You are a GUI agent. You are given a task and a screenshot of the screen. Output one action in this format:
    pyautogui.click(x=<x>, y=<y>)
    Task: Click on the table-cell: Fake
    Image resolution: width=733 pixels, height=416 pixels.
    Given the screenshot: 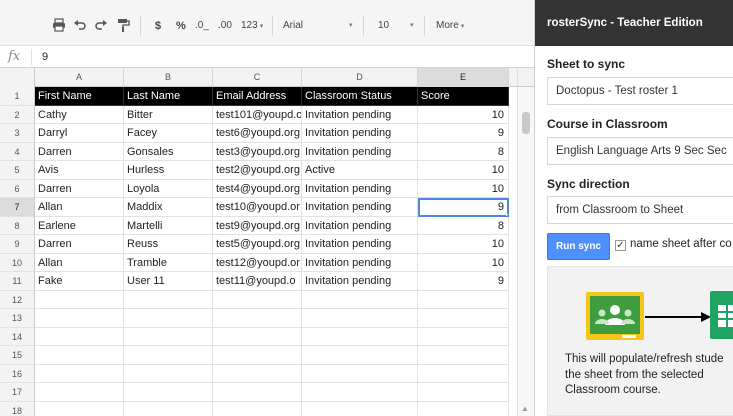 What is the action you would take?
    pyautogui.click(x=79, y=281)
    